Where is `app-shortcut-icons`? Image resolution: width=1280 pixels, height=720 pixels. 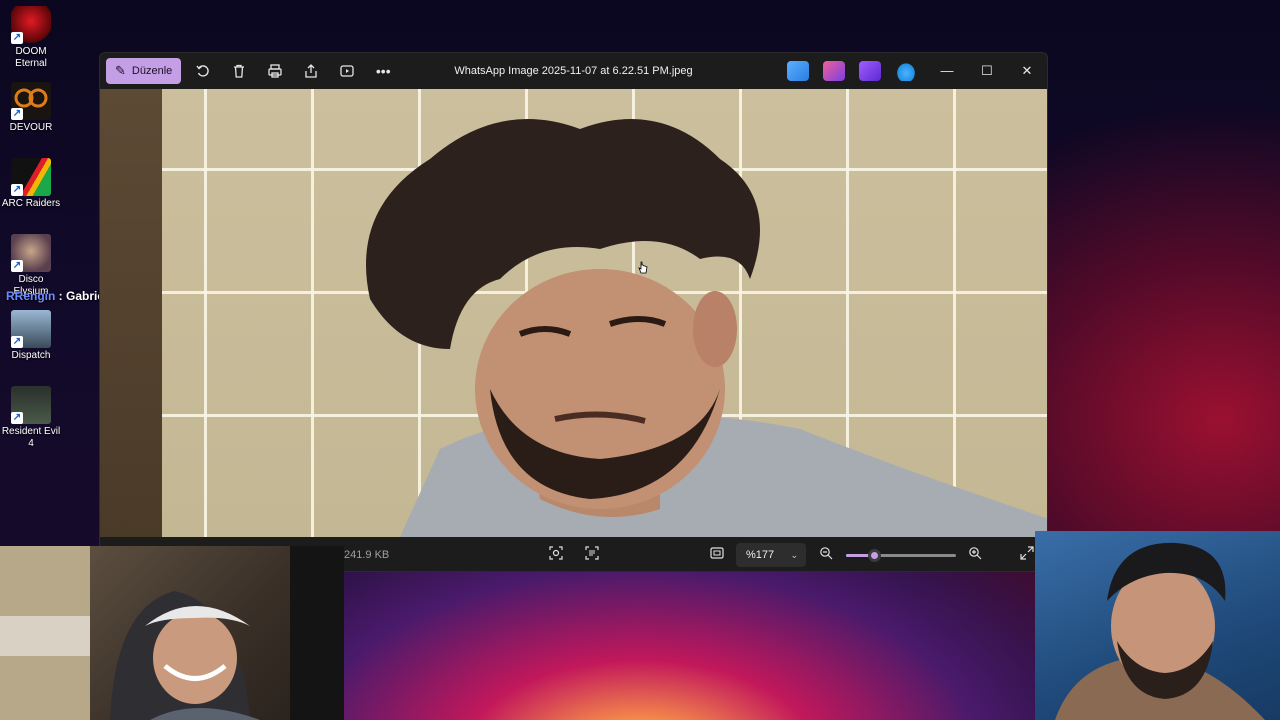
app-shortcut-icons is located at coordinates (852, 71).